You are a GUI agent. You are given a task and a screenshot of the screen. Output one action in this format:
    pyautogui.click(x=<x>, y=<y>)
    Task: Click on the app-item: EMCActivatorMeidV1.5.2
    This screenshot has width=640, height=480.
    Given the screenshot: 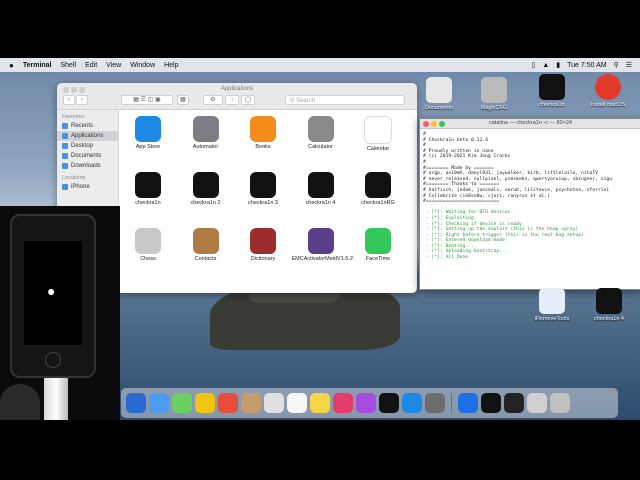 What is the action you would take?
    pyautogui.click(x=322, y=245)
    